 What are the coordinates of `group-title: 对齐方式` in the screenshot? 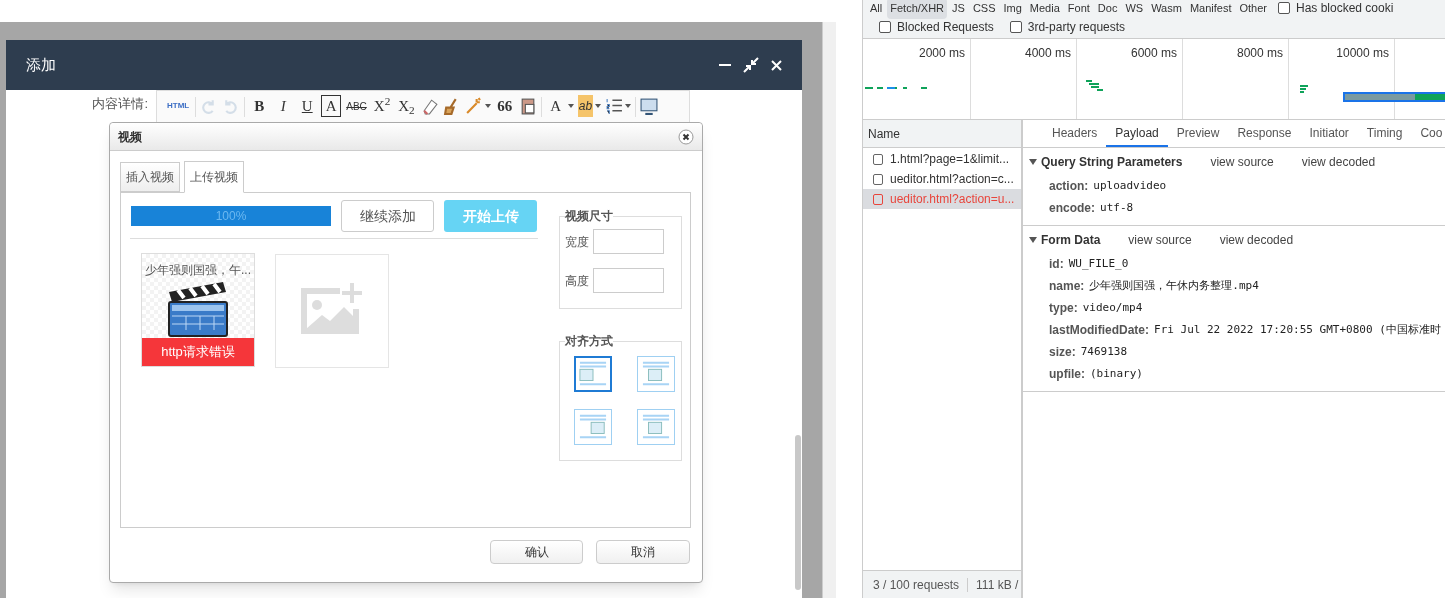 It's located at (589, 341).